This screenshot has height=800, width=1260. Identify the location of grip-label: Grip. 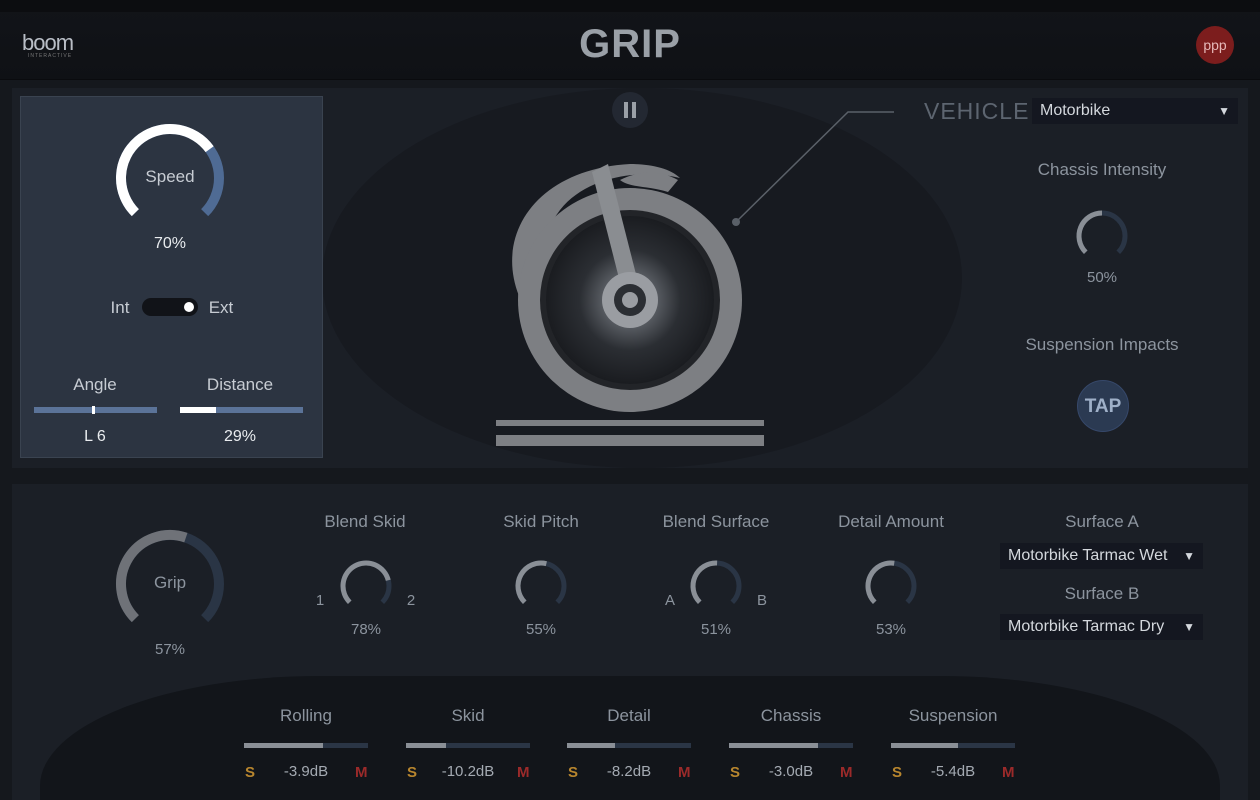
(170, 582).